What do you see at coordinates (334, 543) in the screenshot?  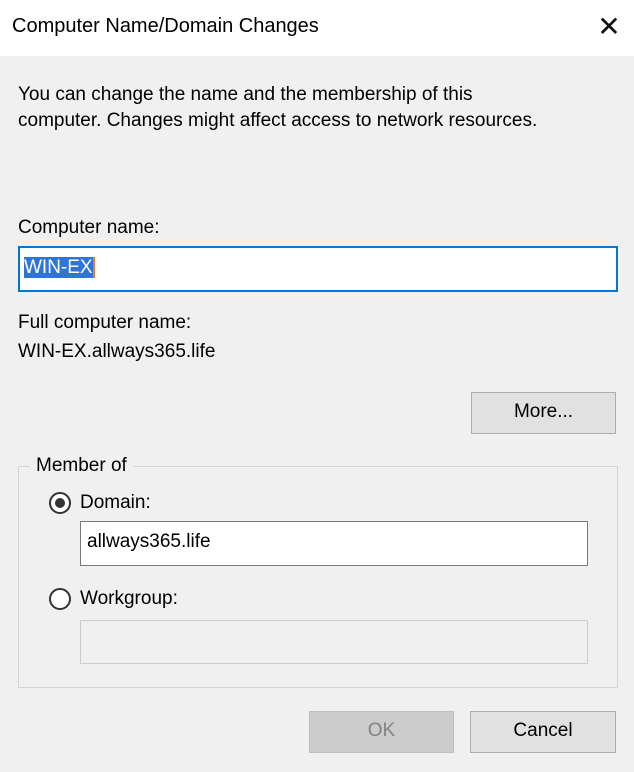 I see `domain-input: allways365.life` at bounding box center [334, 543].